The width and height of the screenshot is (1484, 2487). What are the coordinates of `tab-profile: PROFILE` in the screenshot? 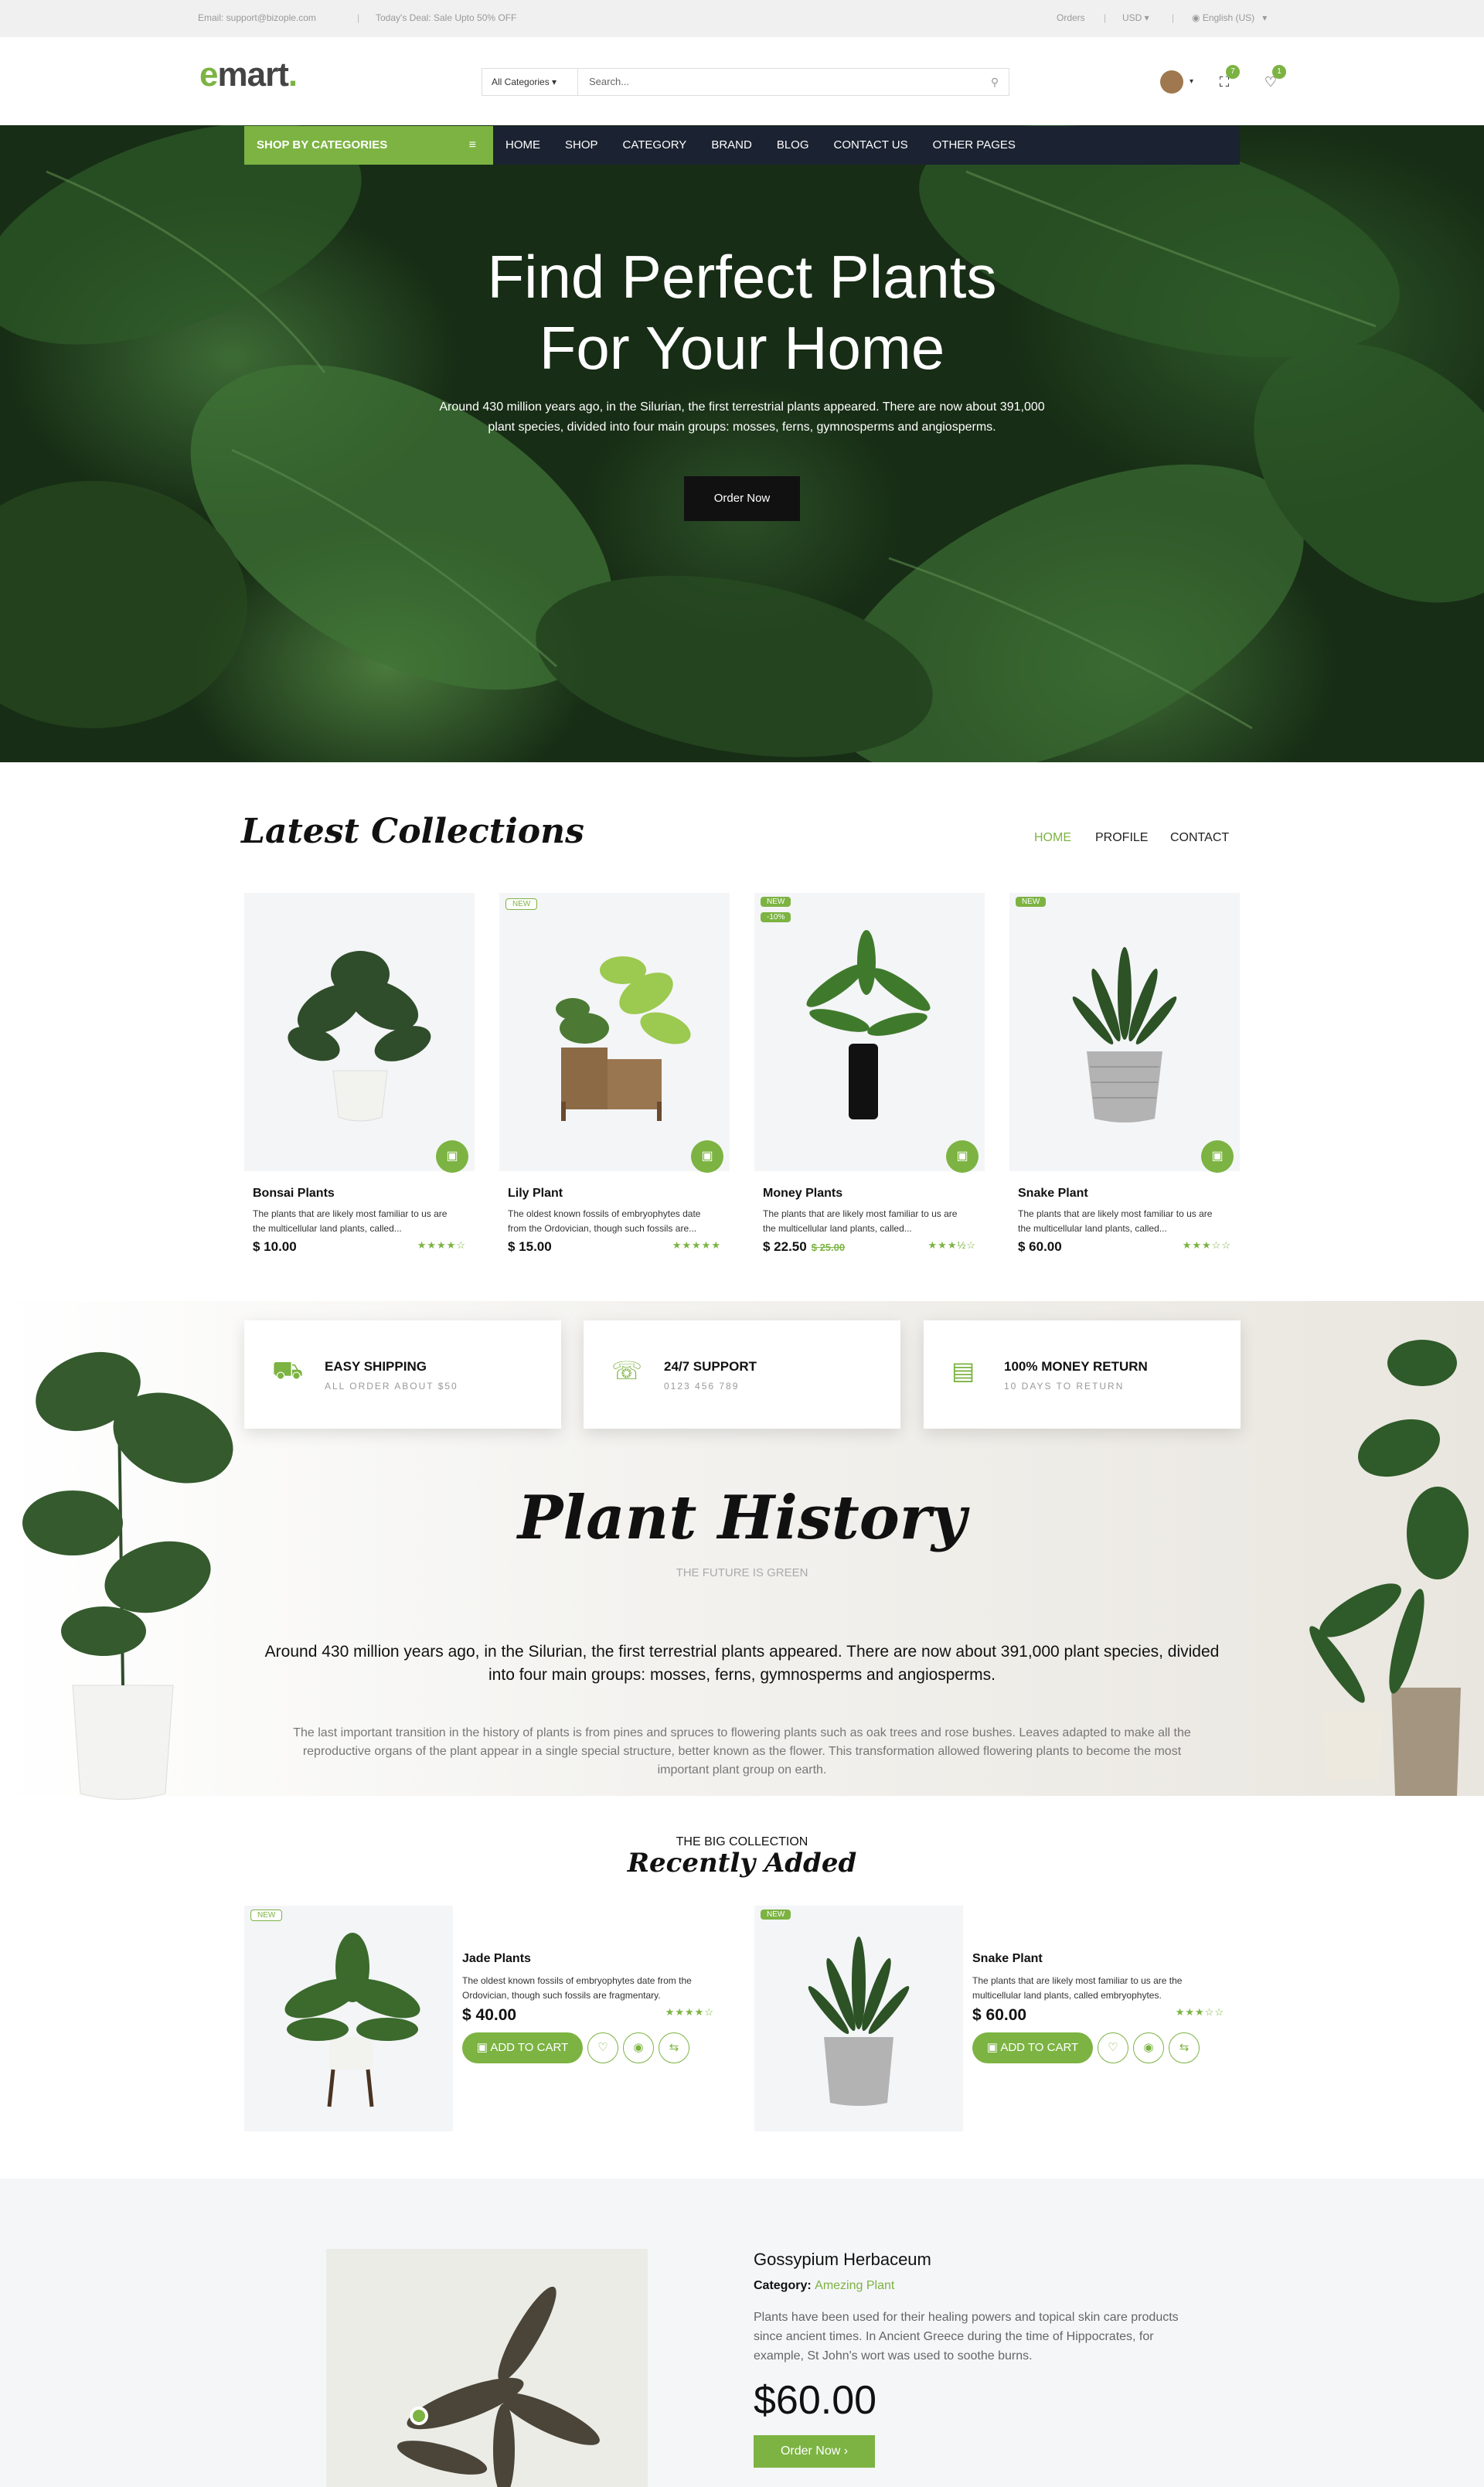 It's located at (1121, 838).